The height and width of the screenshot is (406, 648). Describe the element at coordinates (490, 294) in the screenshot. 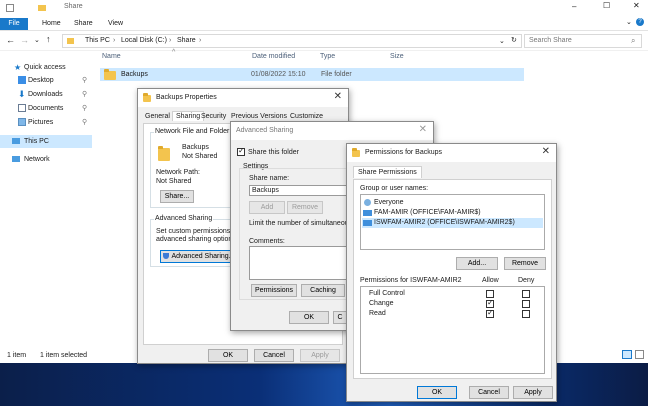

I see `full-control-allow-checkbox` at that location.